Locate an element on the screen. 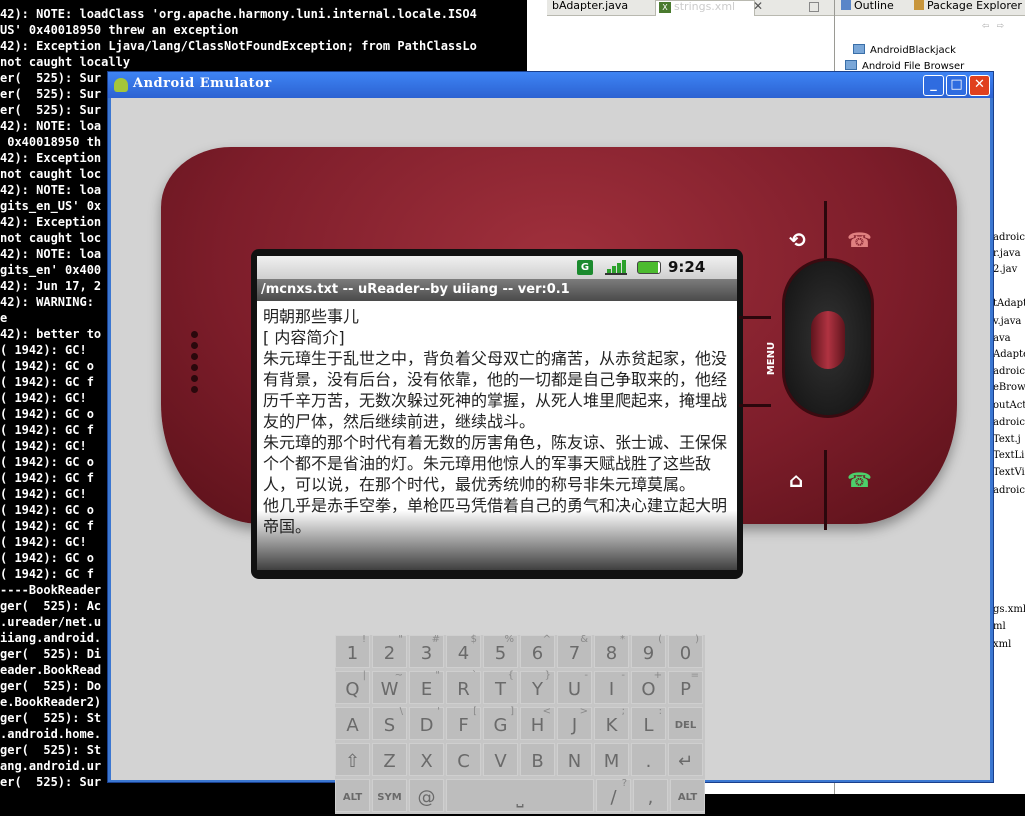 The image size is (1025, 816). key-del: DEL is located at coordinates (685, 723).